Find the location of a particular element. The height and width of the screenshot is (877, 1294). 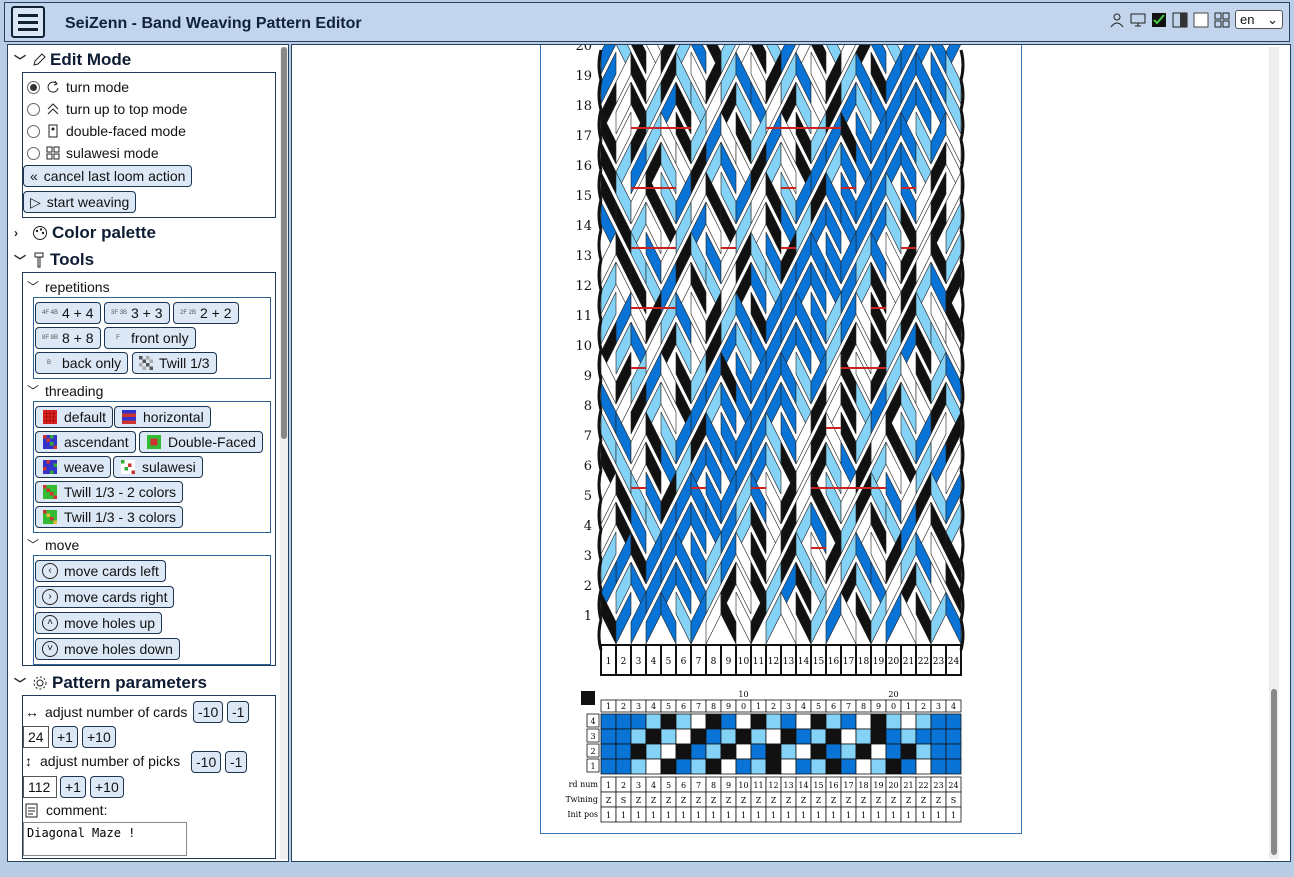

main-scrollbar-thumb is located at coordinates (1274, 772).